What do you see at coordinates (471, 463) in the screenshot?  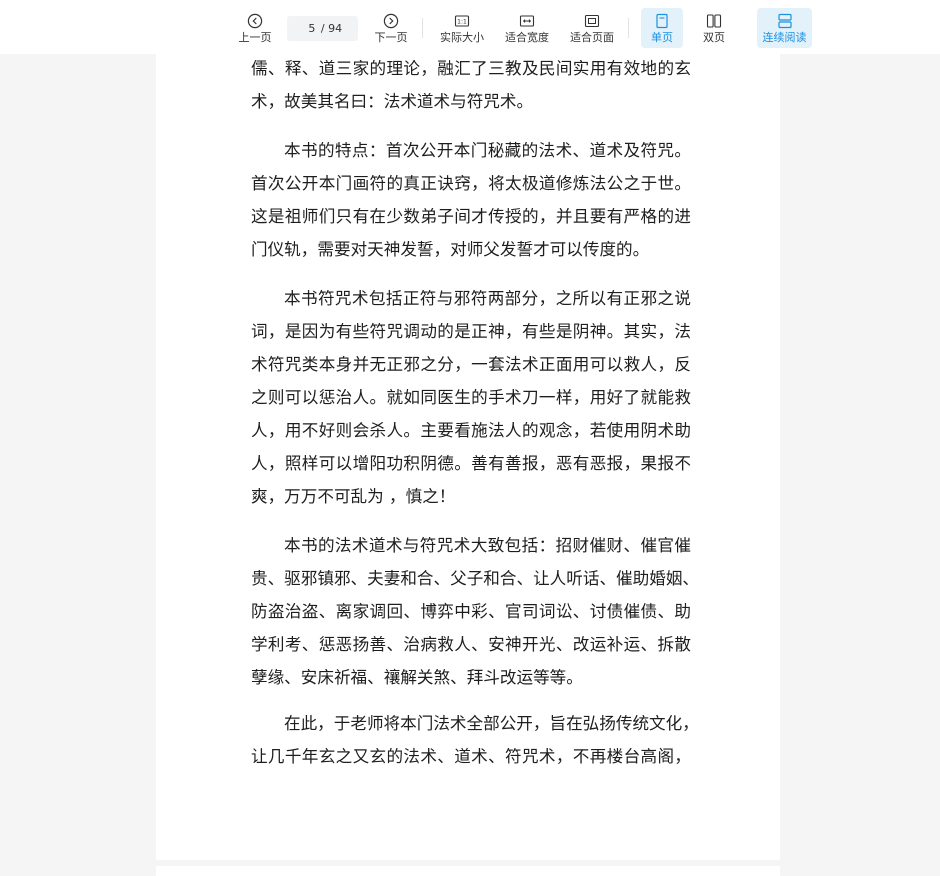 I see `text-line: 人，照样可以增阳功积阴德。善有善报，恶有恶报，果报不` at bounding box center [471, 463].